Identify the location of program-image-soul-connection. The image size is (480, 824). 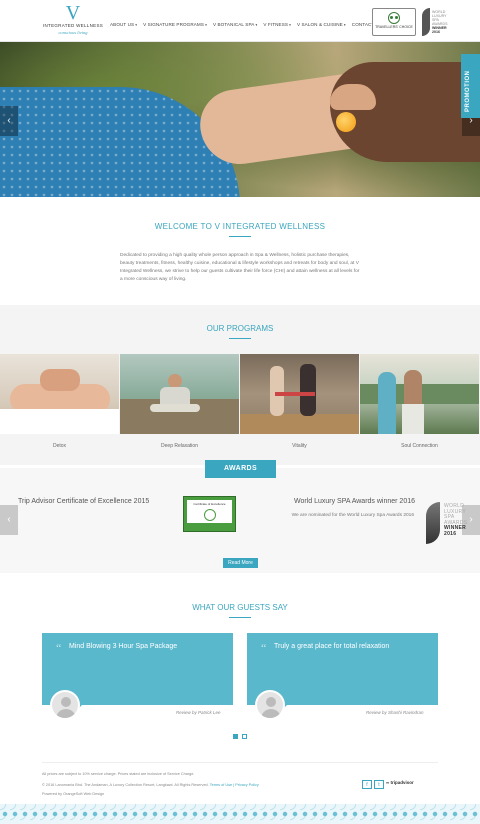
(419, 394).